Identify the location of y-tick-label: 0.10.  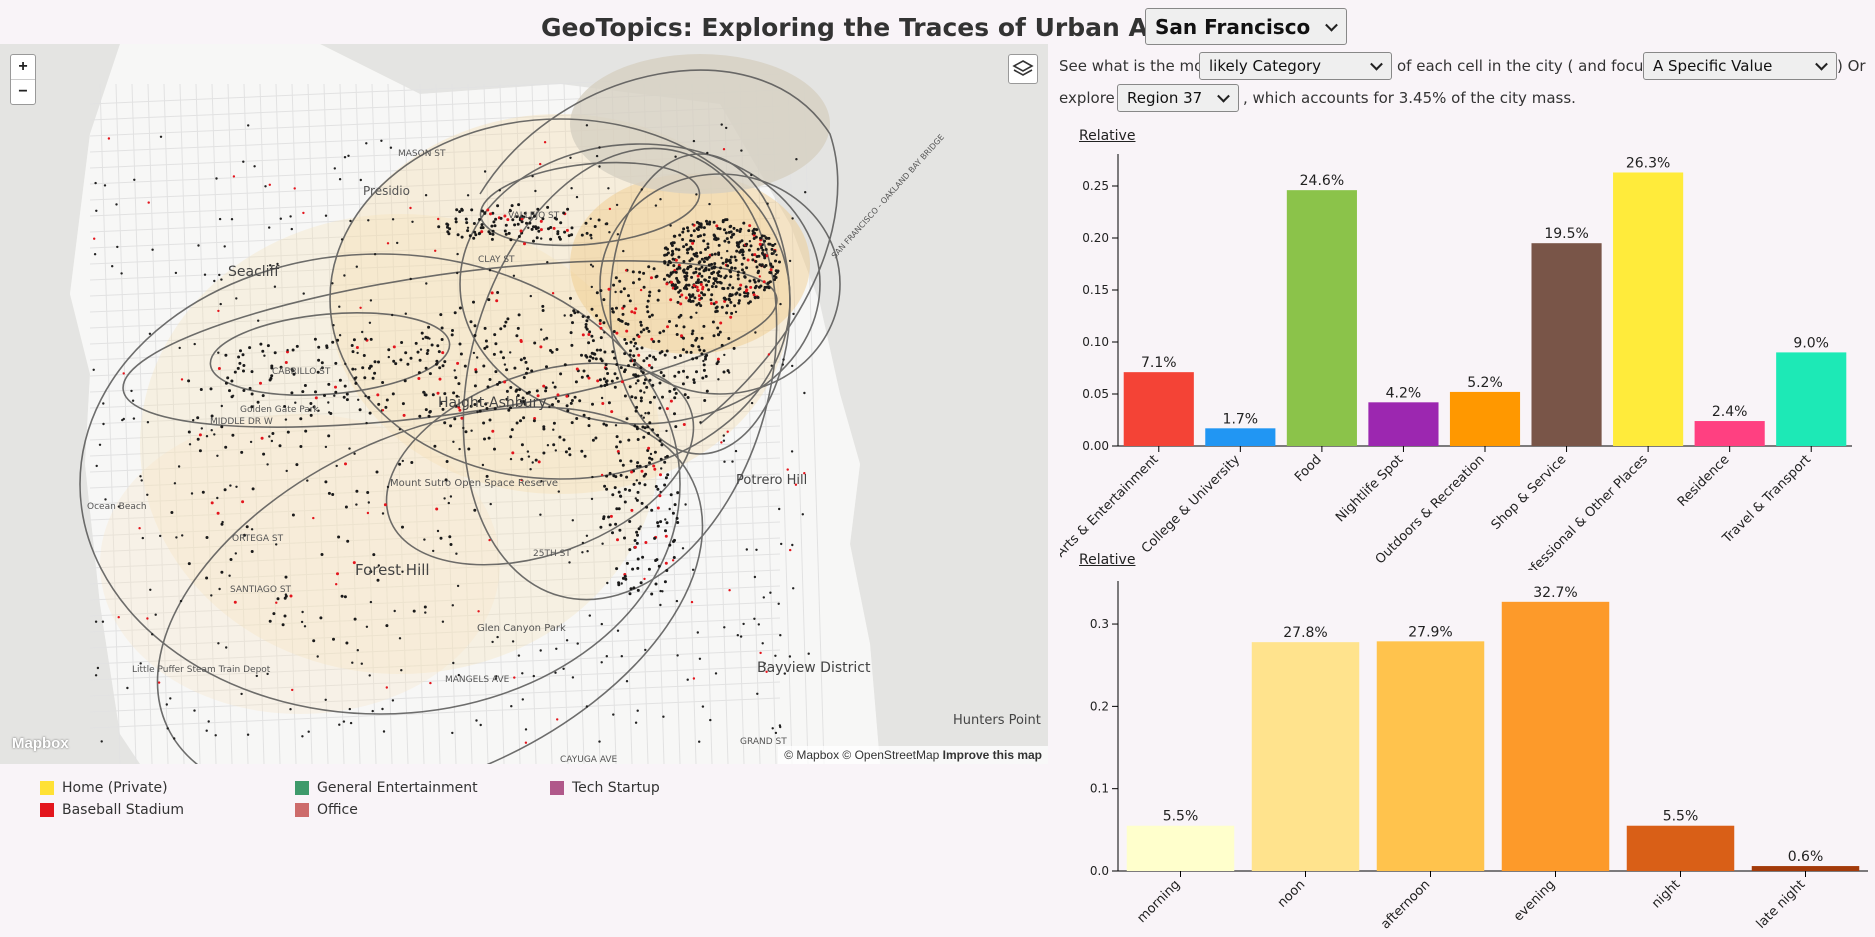
(1095, 342).